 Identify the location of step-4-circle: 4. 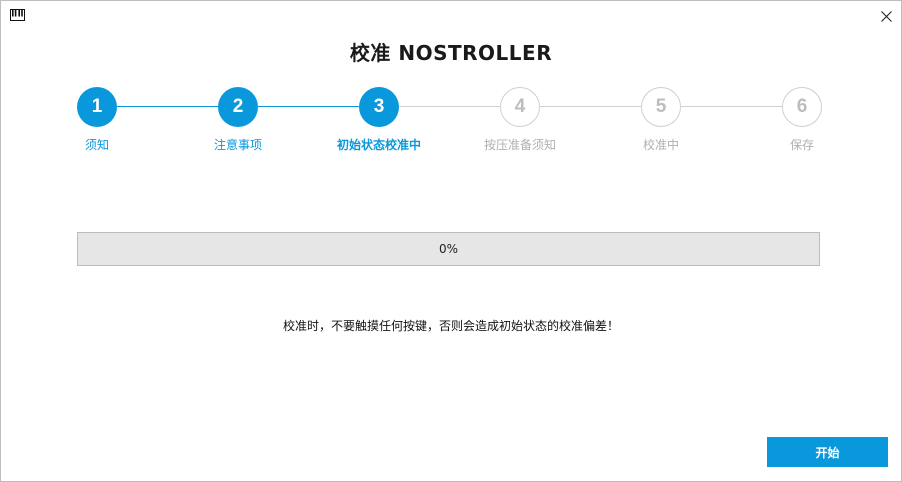
(520, 107).